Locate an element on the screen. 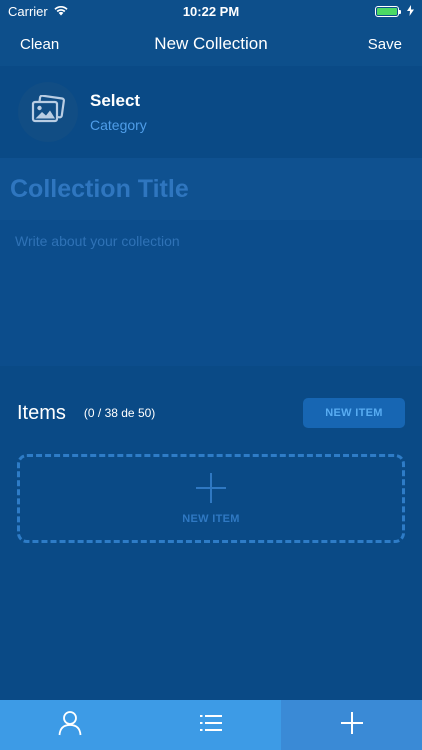  save-button: Save is located at coordinates (385, 44).